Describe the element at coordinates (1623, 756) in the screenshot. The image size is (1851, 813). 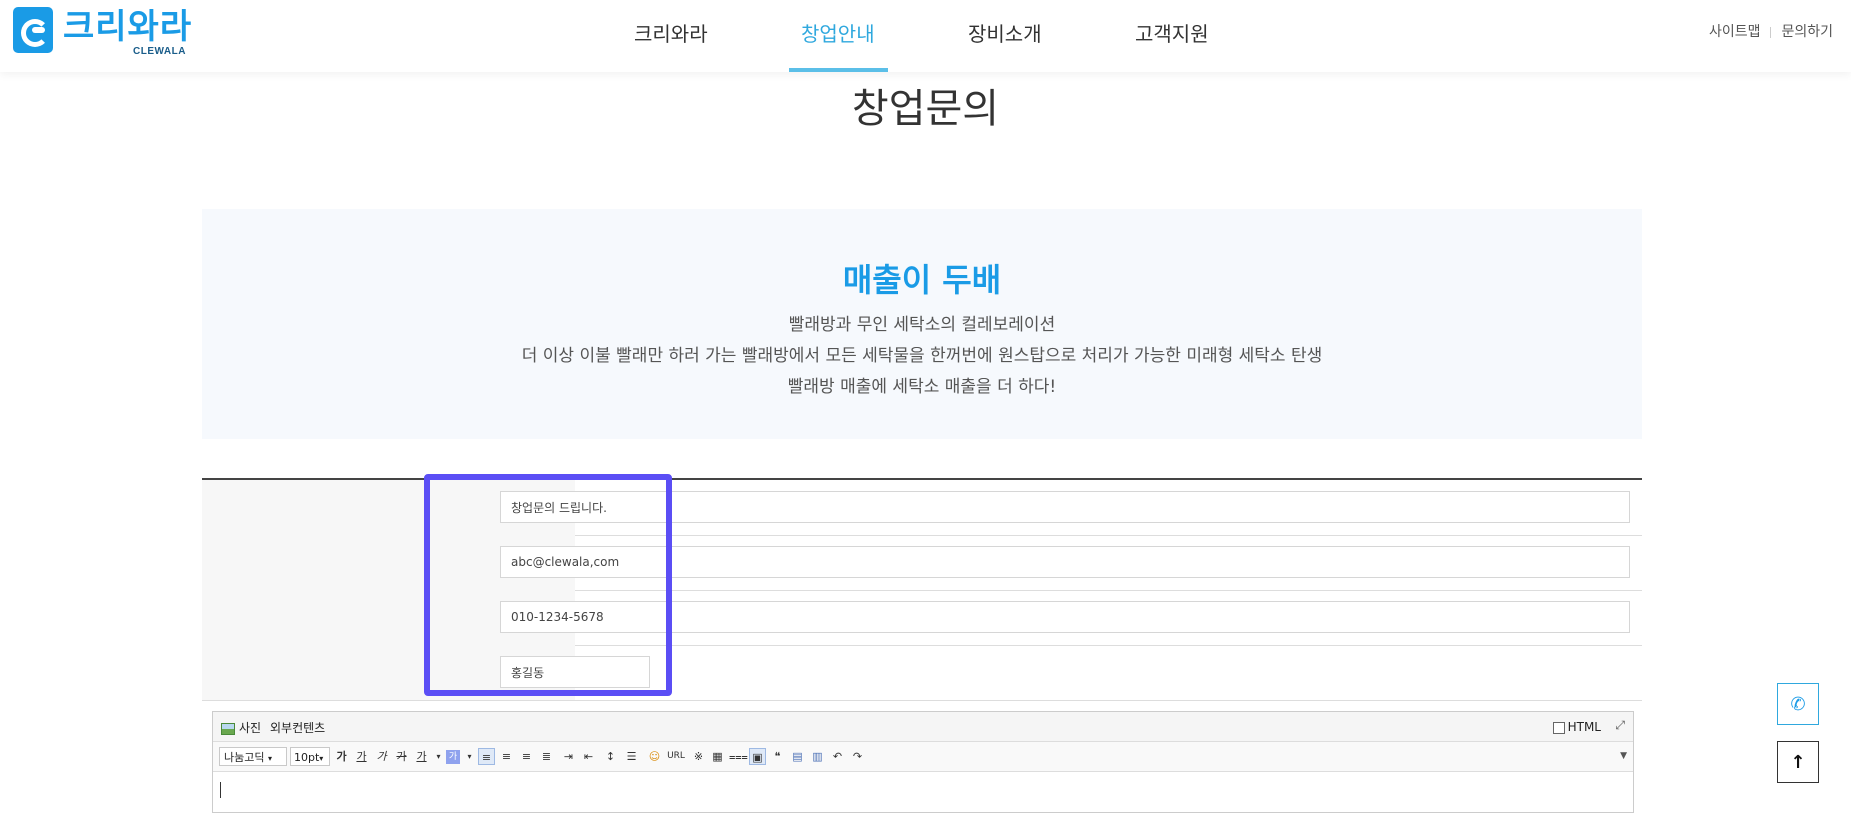
I see `toolbar-more-icon: ▼` at that location.